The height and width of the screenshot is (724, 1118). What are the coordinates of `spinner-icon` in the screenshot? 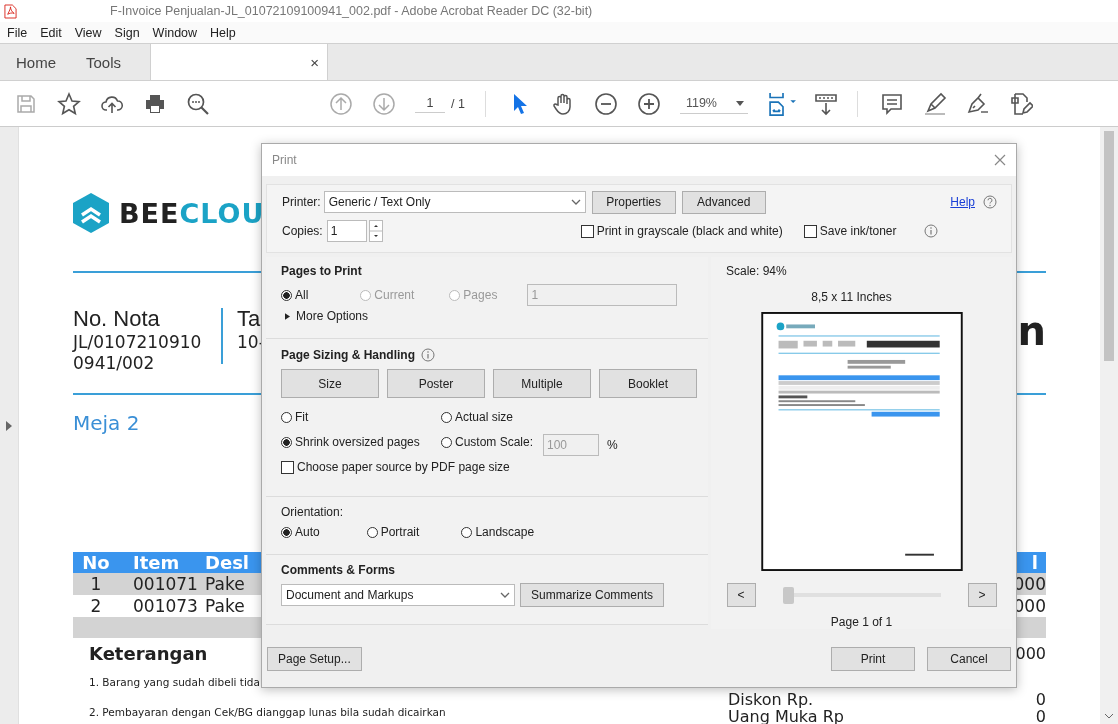 It's located at (375, 231).